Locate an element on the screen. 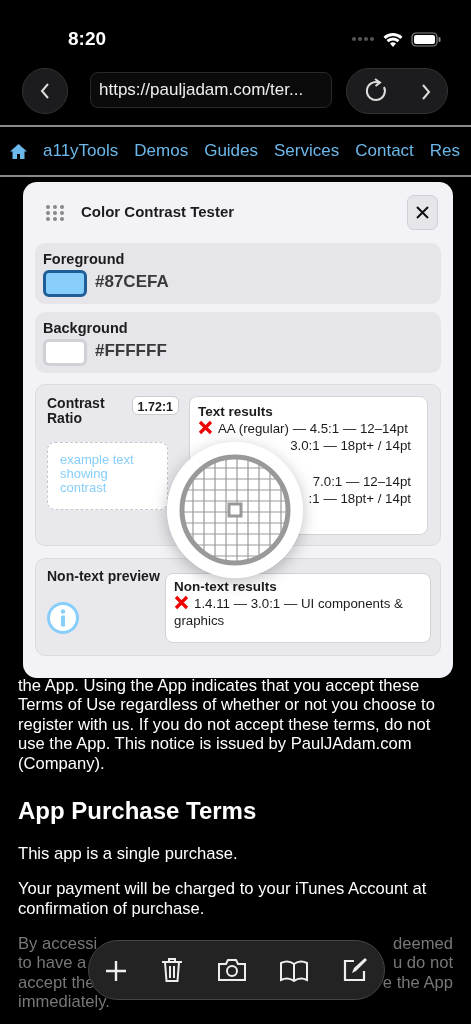  ratio-value: 1.72:1 is located at coordinates (155, 405).